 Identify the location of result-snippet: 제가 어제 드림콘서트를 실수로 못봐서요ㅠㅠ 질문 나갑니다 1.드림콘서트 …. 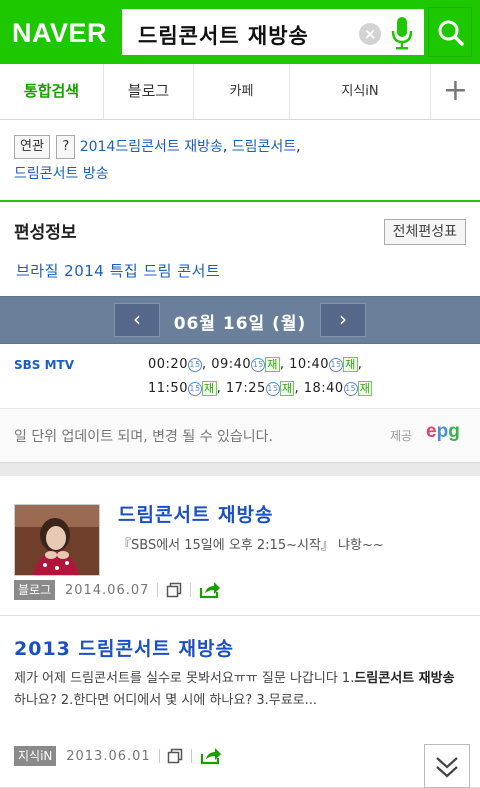
(234, 689).